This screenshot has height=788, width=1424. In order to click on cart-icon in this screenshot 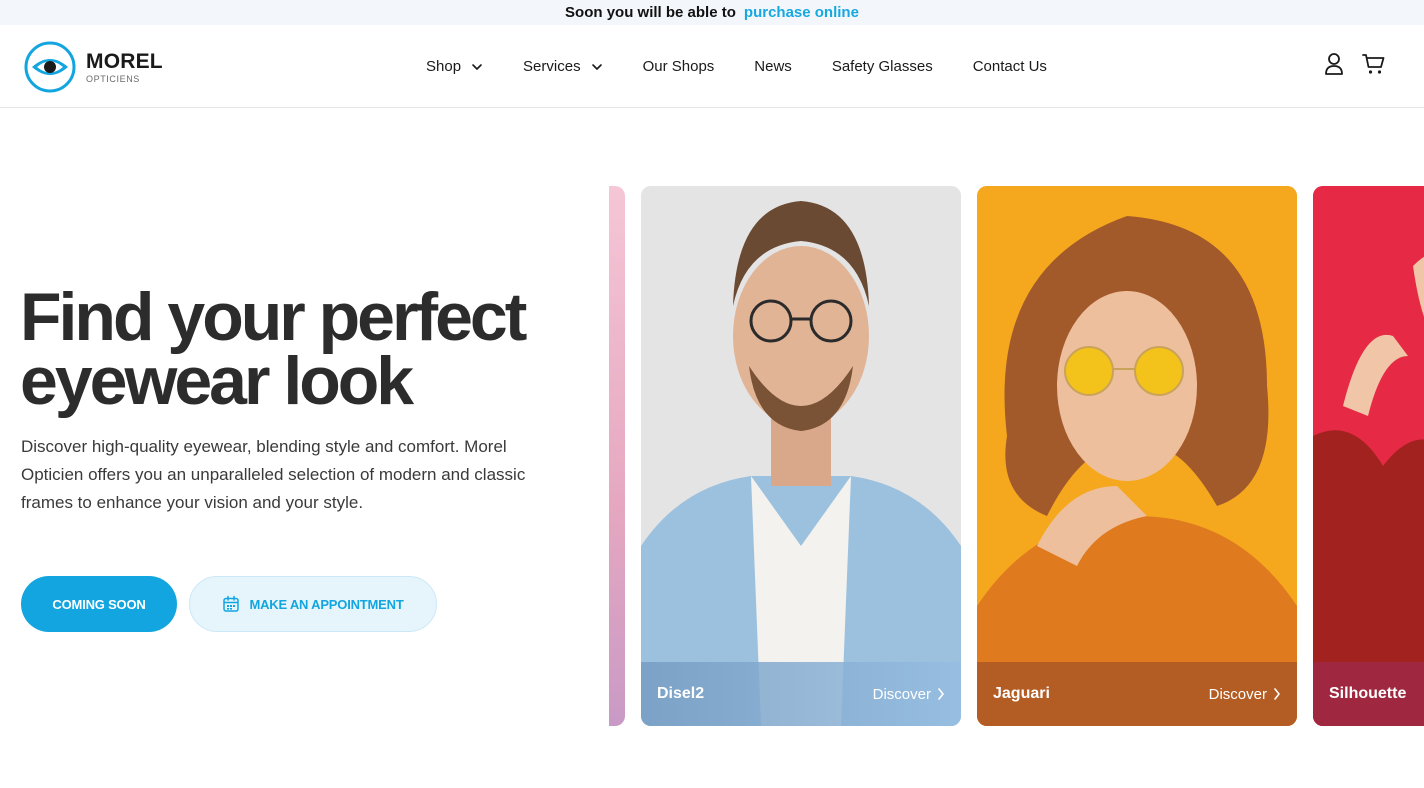, I will do `click(1374, 64)`.